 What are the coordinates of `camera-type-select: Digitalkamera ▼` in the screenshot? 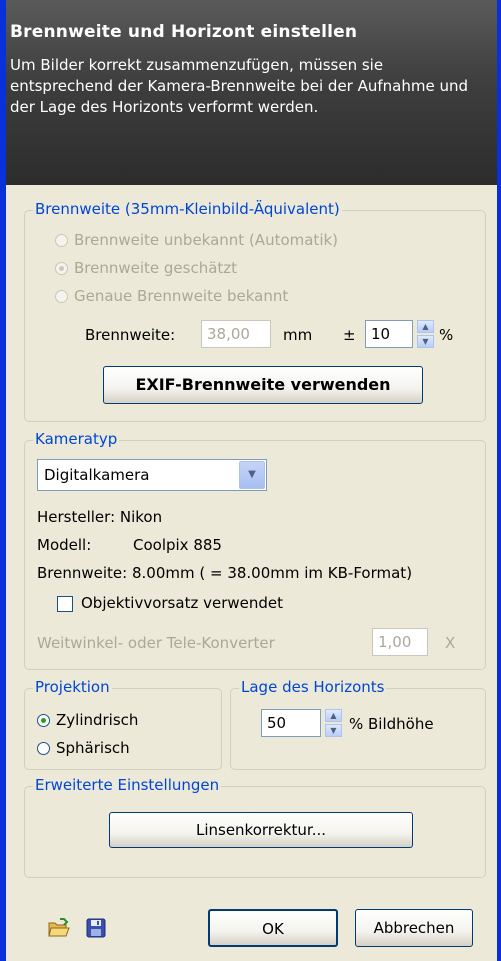 It's located at (152, 475).